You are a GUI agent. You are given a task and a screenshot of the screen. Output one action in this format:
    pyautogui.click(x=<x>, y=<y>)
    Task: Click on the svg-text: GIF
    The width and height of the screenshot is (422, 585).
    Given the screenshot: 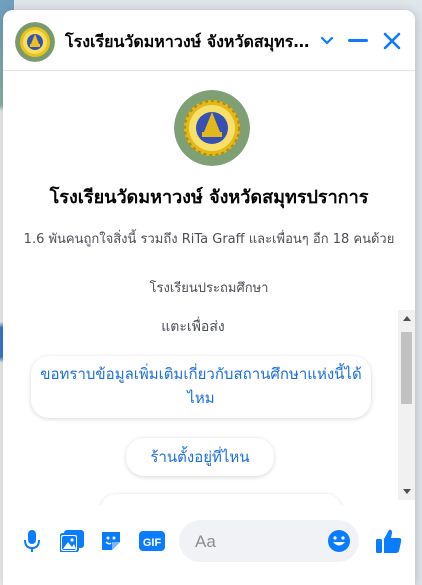 What is the action you would take?
    pyautogui.click(x=152, y=543)
    